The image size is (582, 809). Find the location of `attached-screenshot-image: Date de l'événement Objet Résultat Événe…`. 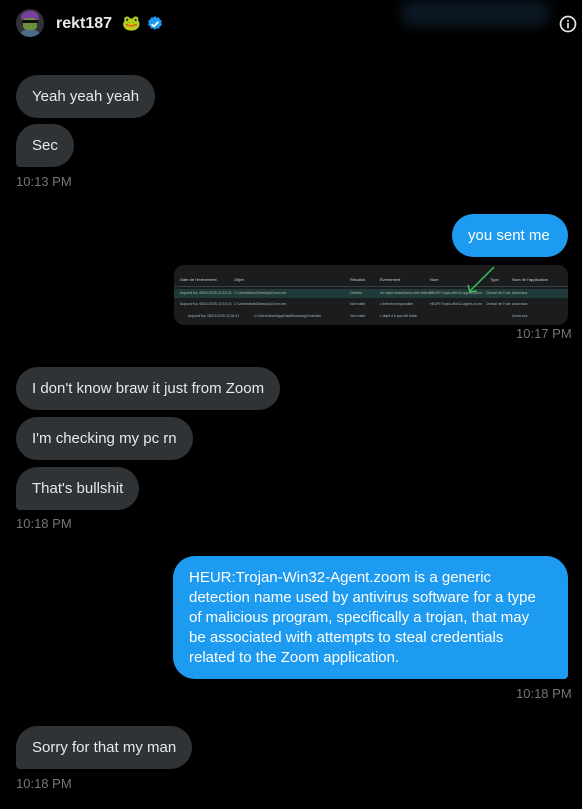

attached-screenshot-image: Date de l'événement Objet Résultat Événe… is located at coordinates (371, 295).